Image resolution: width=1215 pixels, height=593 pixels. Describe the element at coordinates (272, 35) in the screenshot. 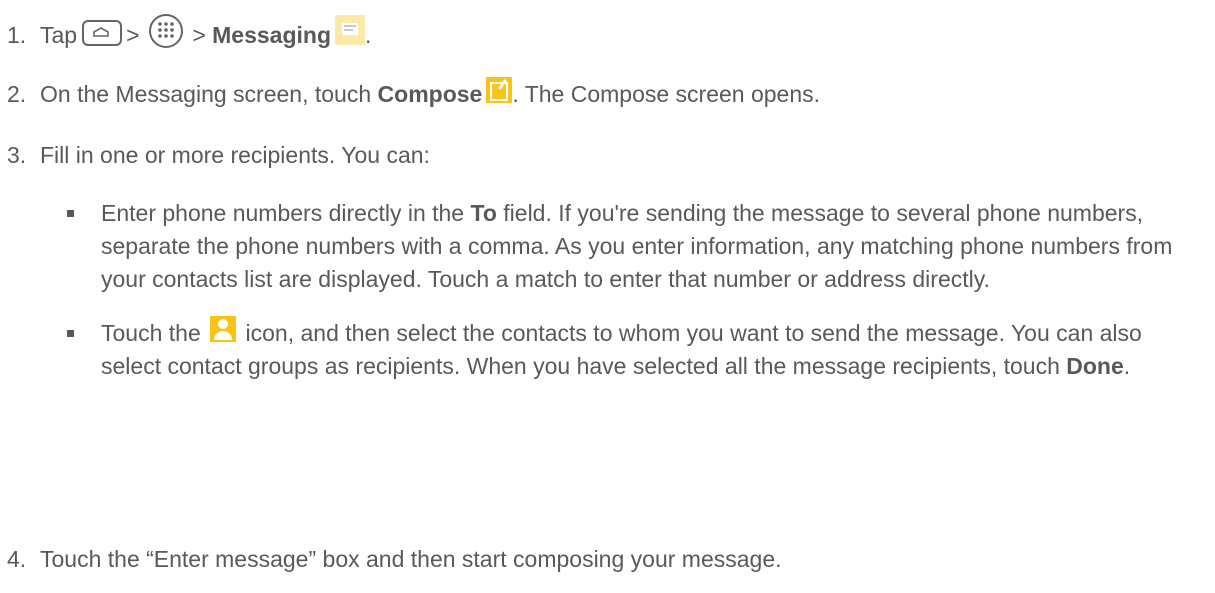

I see `messaging-app-name: Messaging` at that location.